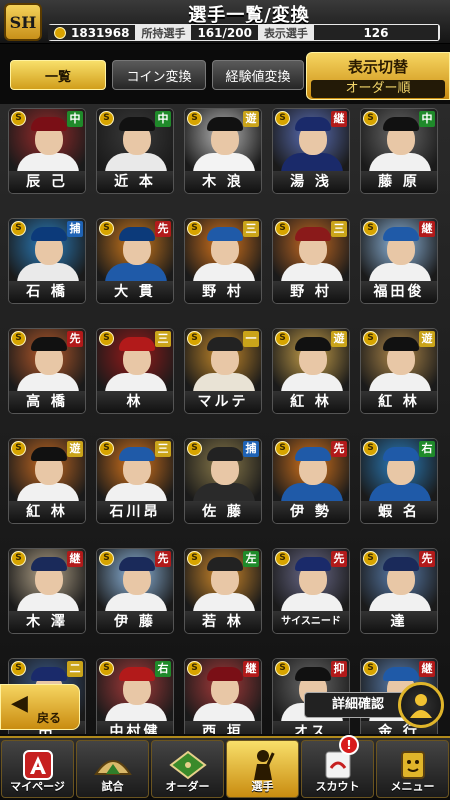  What do you see at coordinates (112, 786) in the screenshot?
I see `nav-item-label: 試合` at bounding box center [112, 786].